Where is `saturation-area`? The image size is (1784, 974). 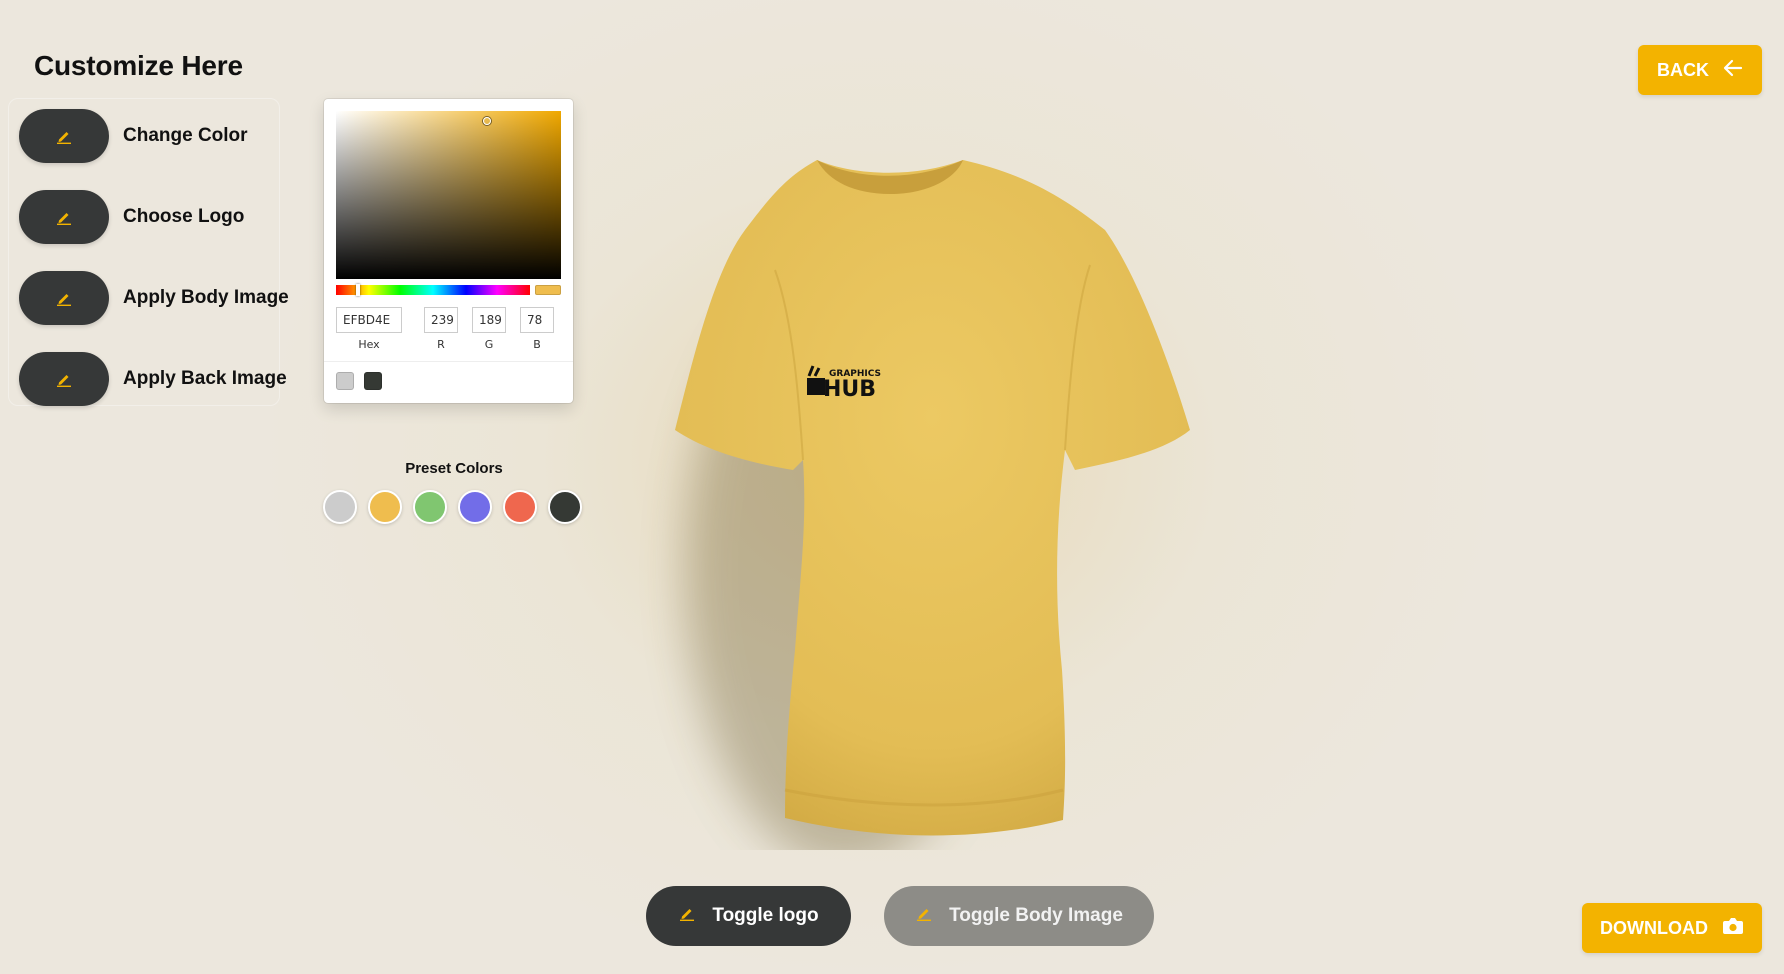 saturation-area is located at coordinates (448, 195).